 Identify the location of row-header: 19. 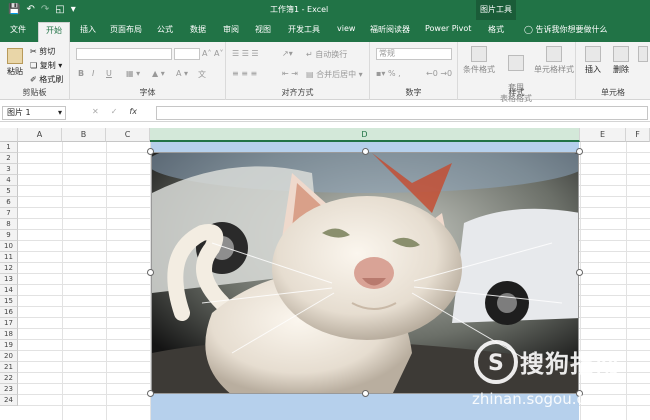
(9, 345).